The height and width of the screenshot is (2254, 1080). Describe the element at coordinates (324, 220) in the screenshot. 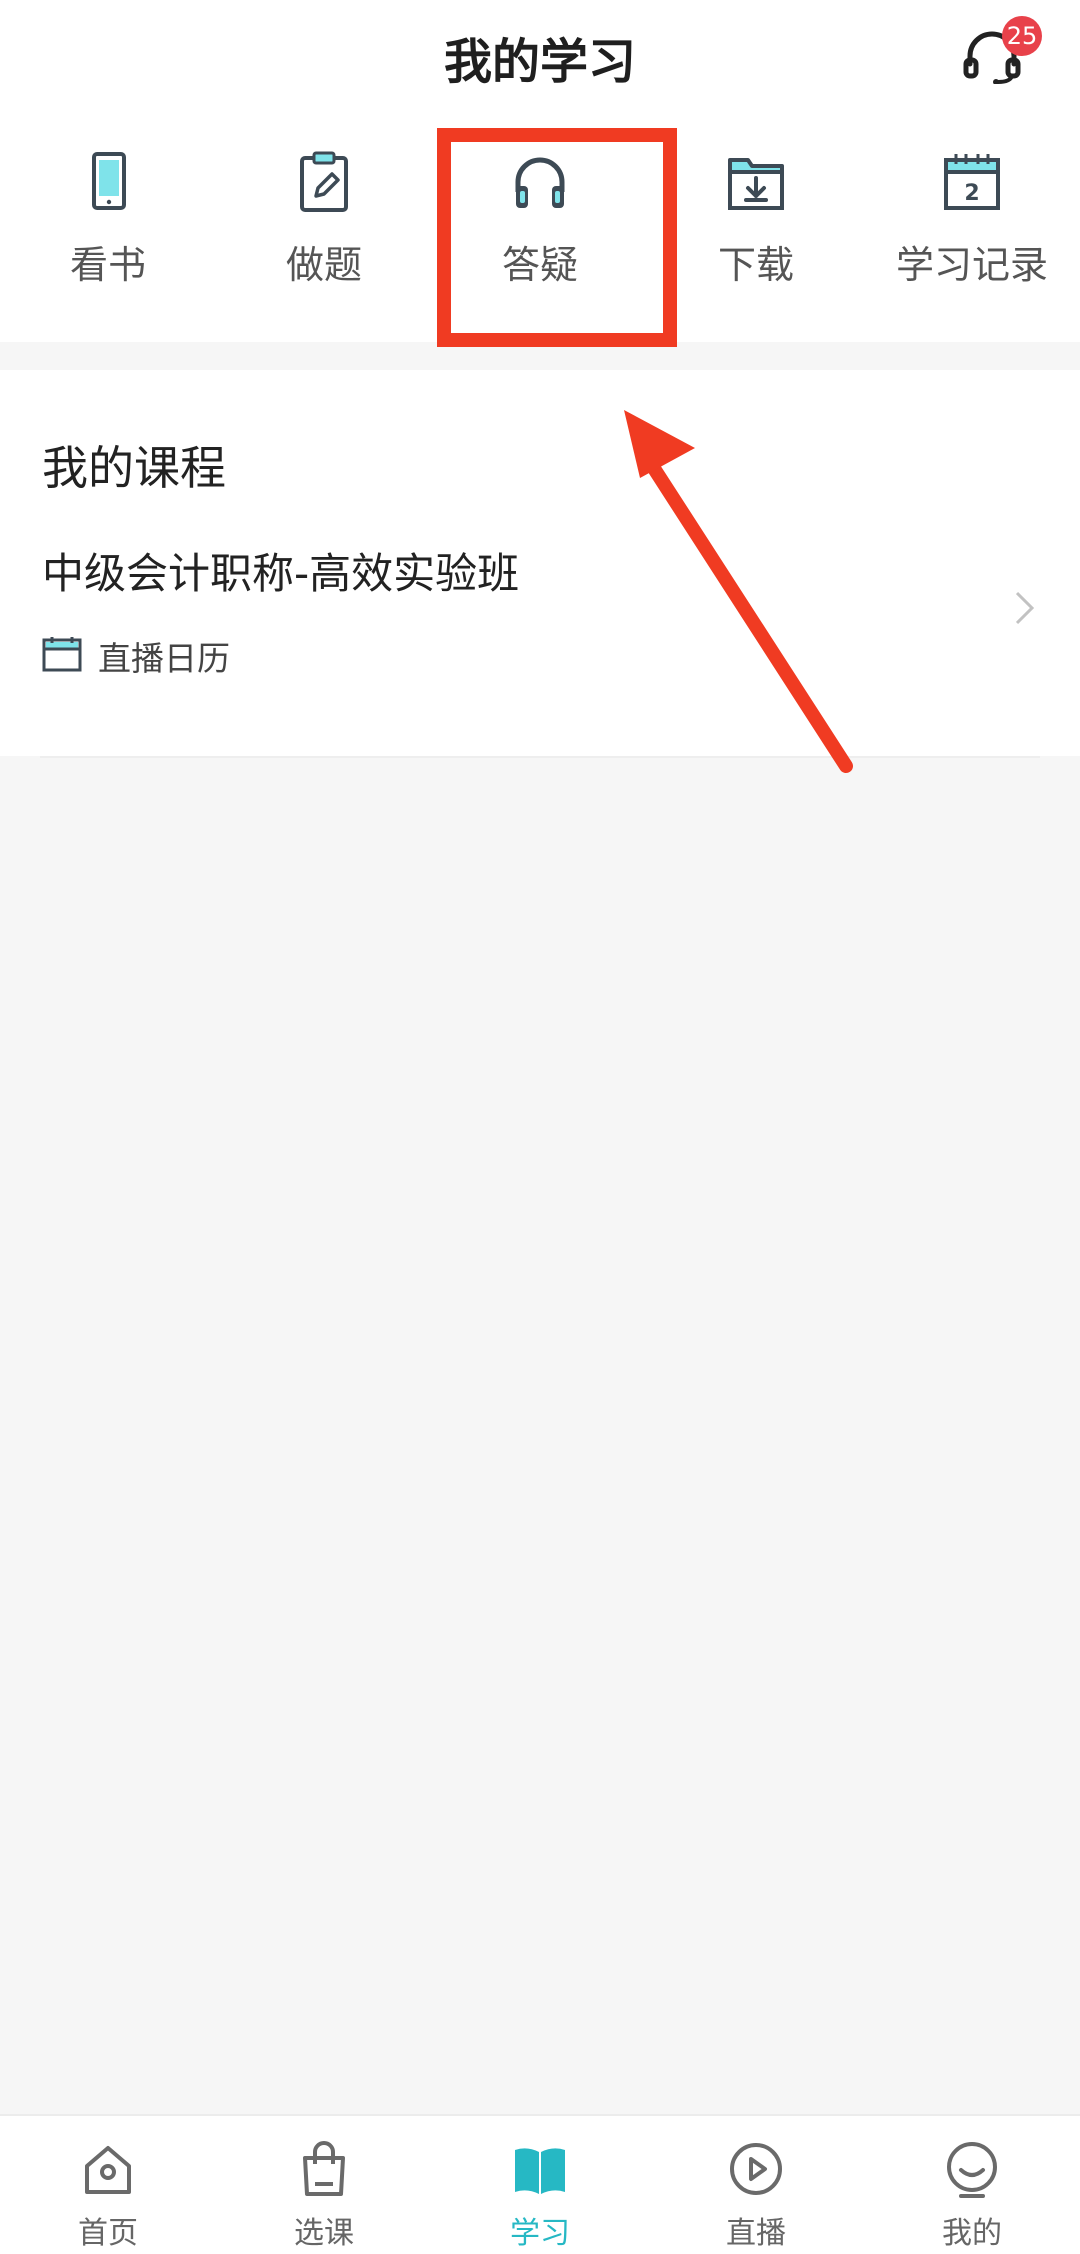

I see `quick-action-practice: 做题` at that location.